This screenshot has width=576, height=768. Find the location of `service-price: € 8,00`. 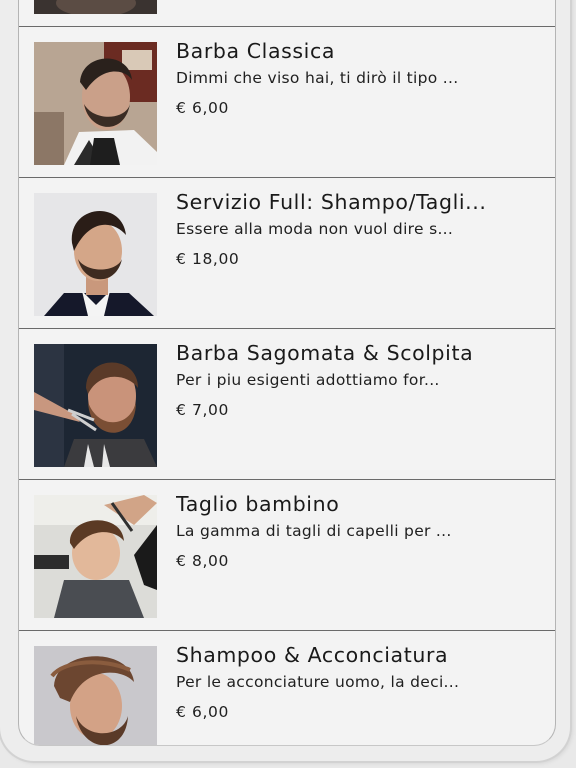

service-price: € 8,00 is located at coordinates (202, 561).